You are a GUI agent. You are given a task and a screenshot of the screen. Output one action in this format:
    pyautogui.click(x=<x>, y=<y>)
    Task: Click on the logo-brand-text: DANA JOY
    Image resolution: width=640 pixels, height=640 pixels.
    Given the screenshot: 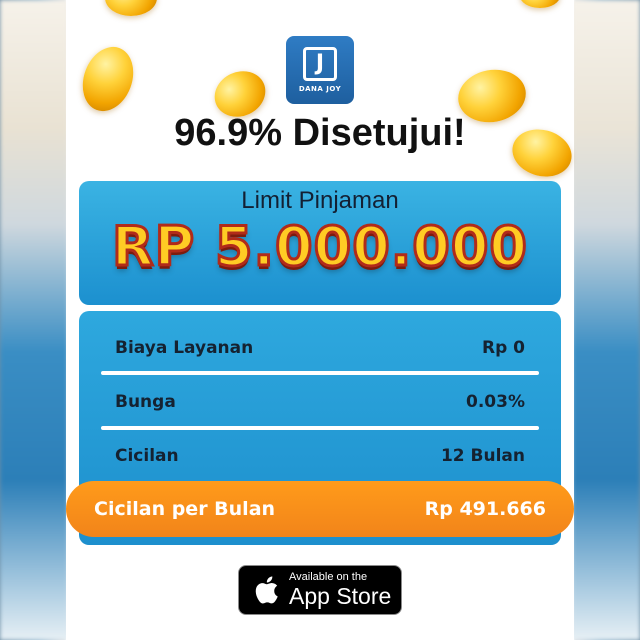 What is the action you would take?
    pyautogui.click(x=320, y=89)
    